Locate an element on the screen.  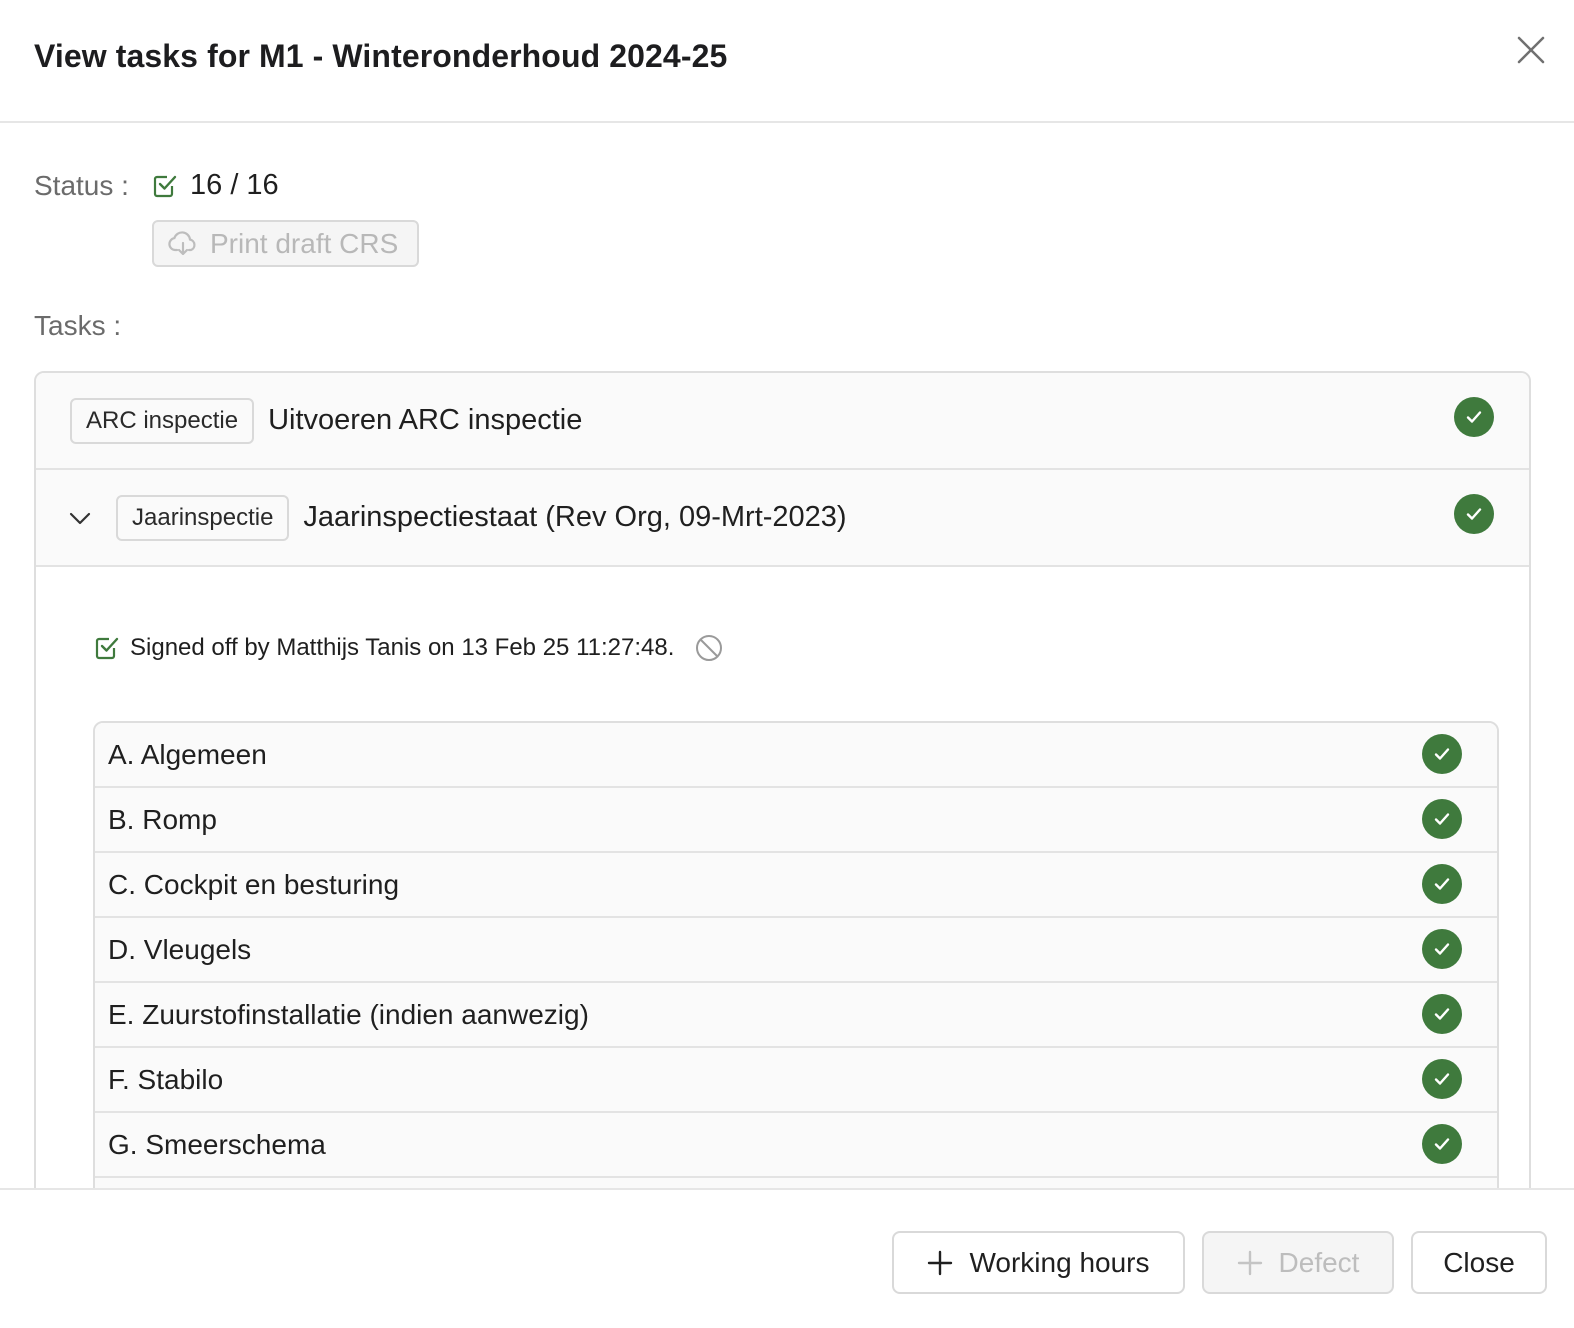
defect-label: Defect is located at coordinates (1319, 1262).